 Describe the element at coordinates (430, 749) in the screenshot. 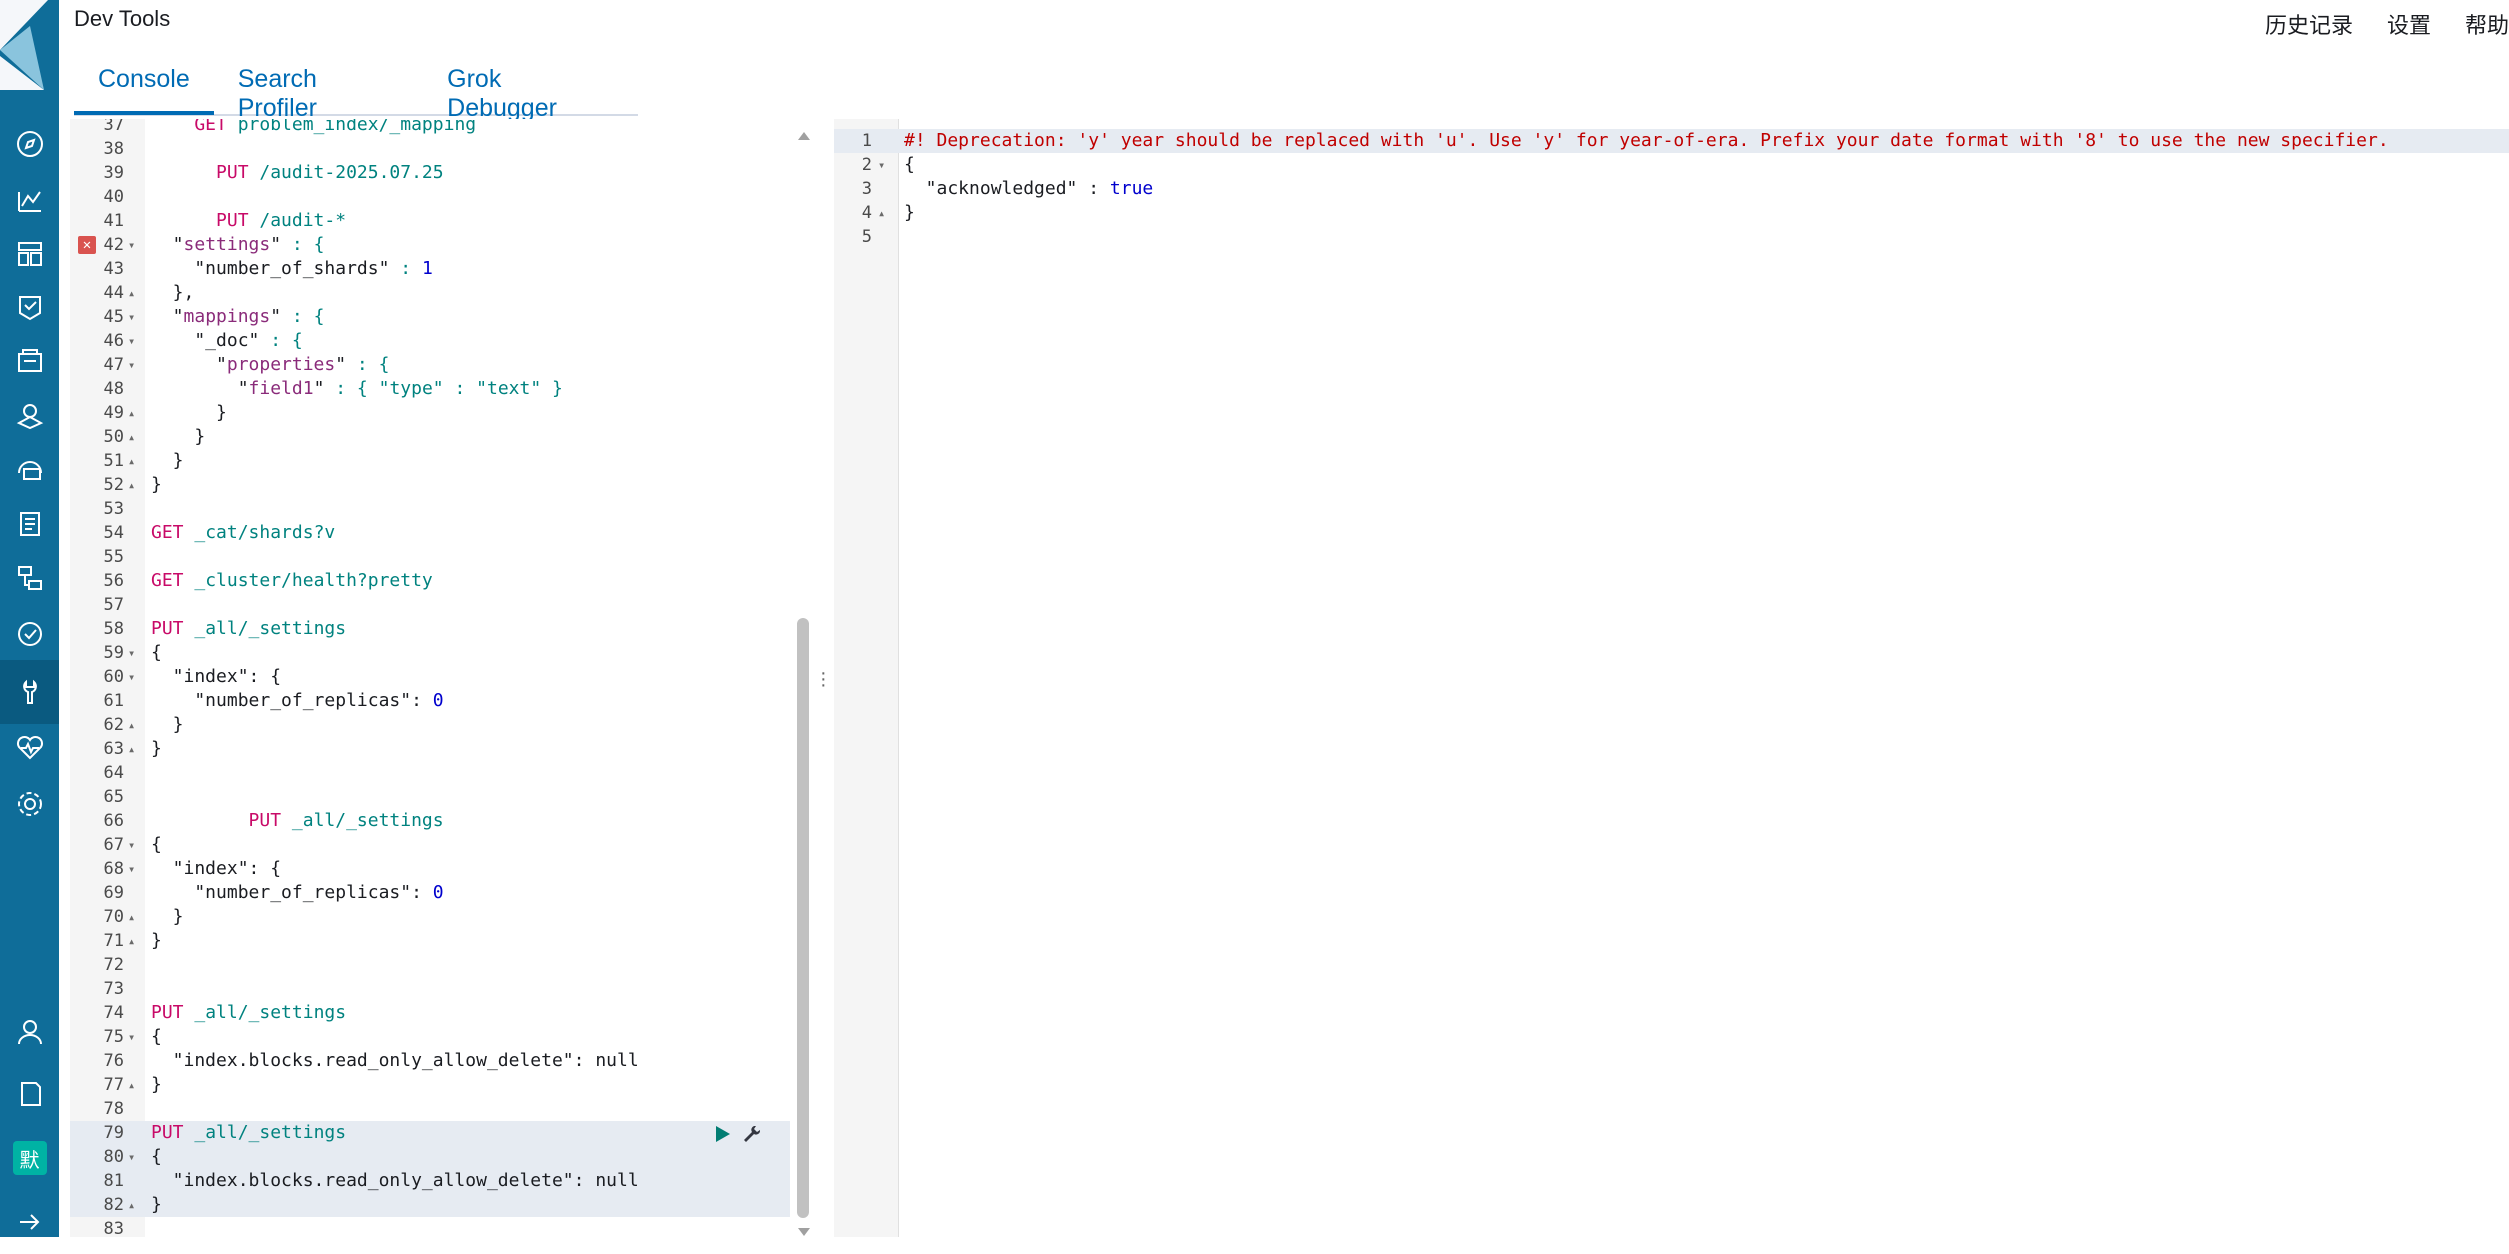

I see `editor-line: 63 ▴}` at that location.